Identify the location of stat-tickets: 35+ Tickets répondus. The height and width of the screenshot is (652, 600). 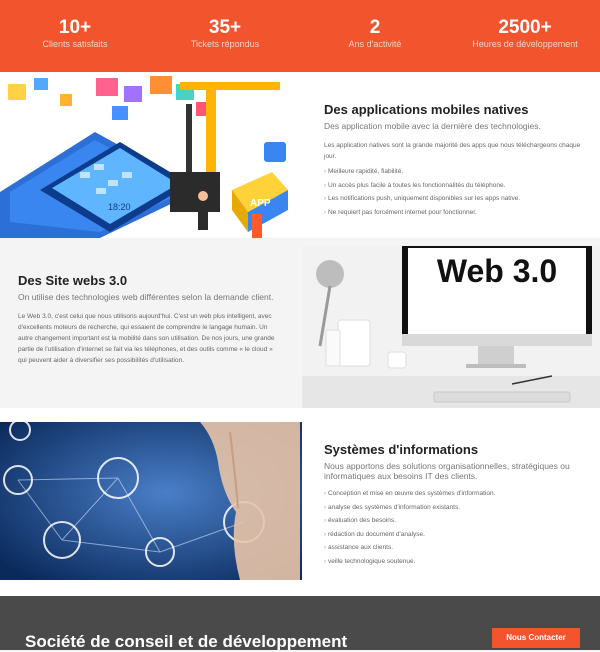
(225, 36).